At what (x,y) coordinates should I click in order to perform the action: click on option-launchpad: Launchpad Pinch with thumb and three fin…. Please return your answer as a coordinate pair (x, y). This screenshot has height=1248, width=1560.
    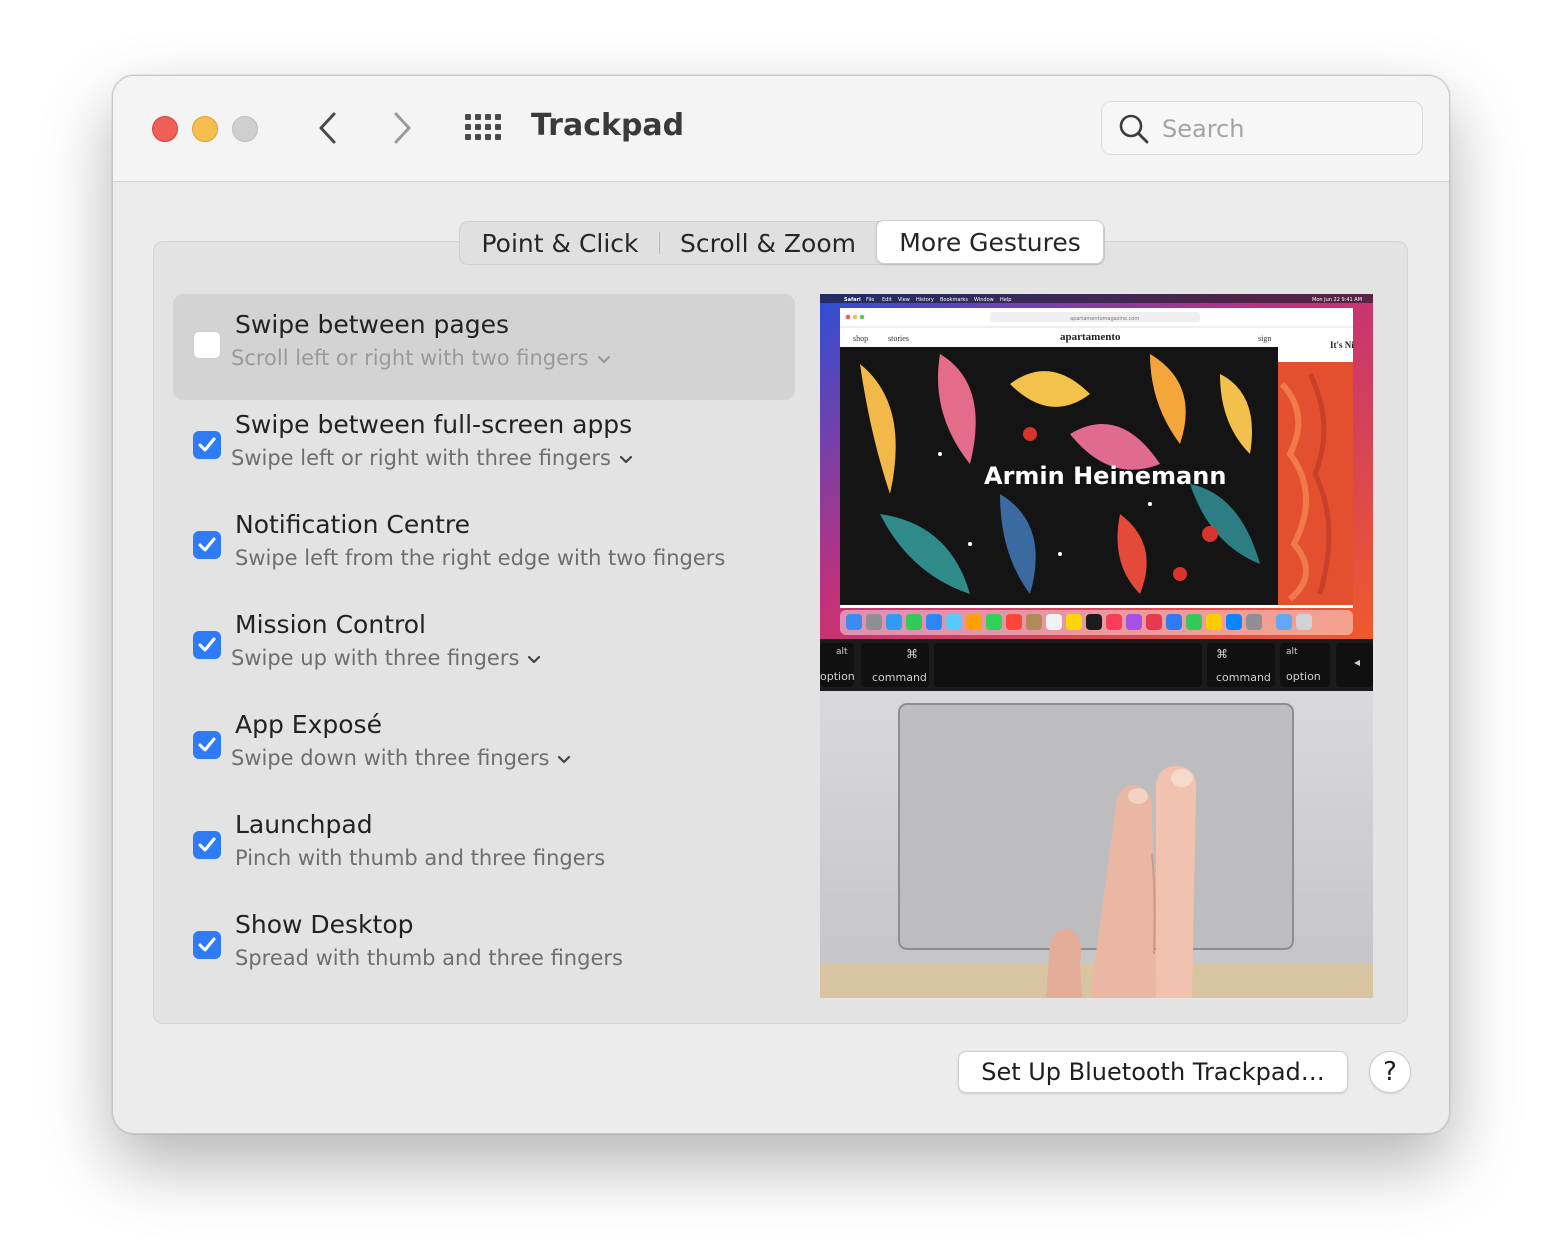
    Looking at the image, I should click on (484, 847).